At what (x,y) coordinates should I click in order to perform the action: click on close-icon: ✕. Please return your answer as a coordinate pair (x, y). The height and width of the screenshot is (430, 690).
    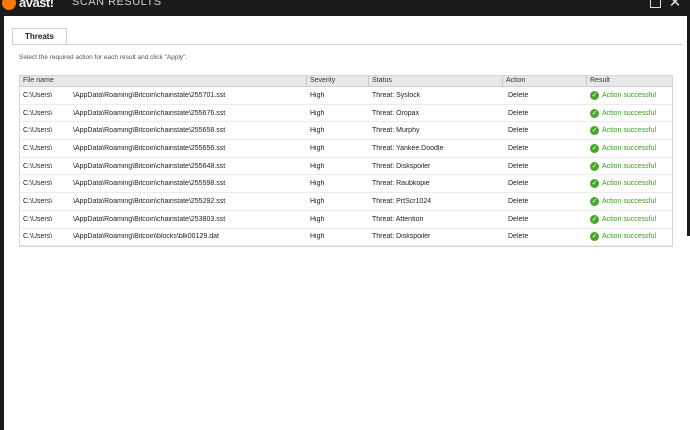
    Looking at the image, I should click on (675, 5).